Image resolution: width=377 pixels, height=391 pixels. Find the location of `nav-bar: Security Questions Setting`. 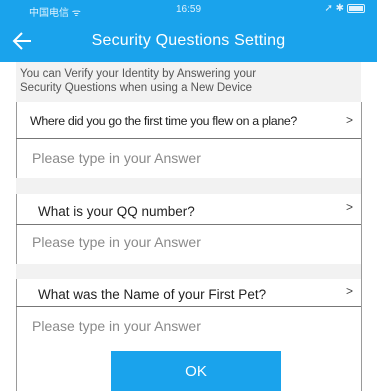

nav-bar: Security Questions Setting is located at coordinates (188, 41).